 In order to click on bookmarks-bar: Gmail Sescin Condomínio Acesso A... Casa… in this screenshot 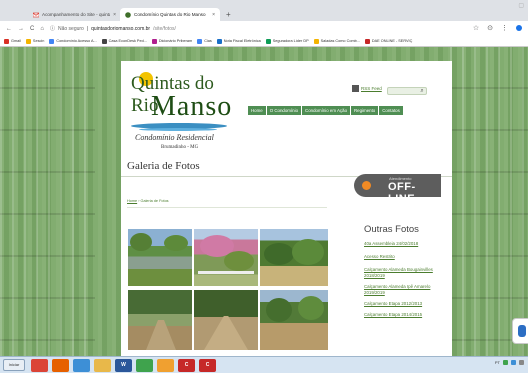, I will do `click(264, 41)`.